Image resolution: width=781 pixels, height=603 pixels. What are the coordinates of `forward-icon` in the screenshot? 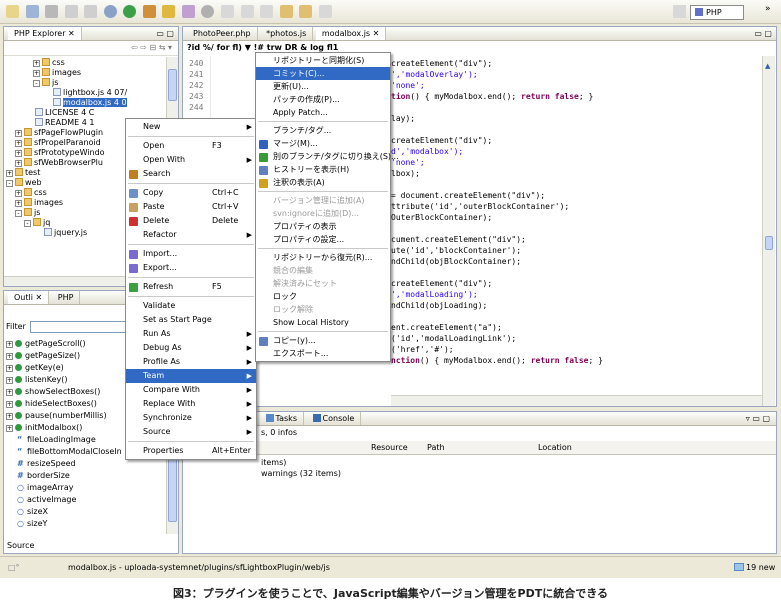 It's located at (306, 11).